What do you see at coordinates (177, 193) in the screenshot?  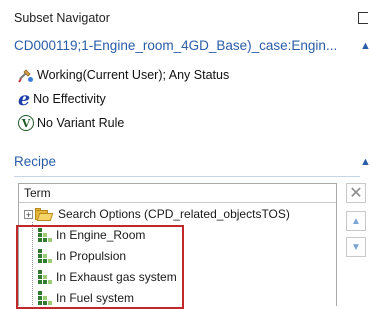 I see `column-header-term: Term` at bounding box center [177, 193].